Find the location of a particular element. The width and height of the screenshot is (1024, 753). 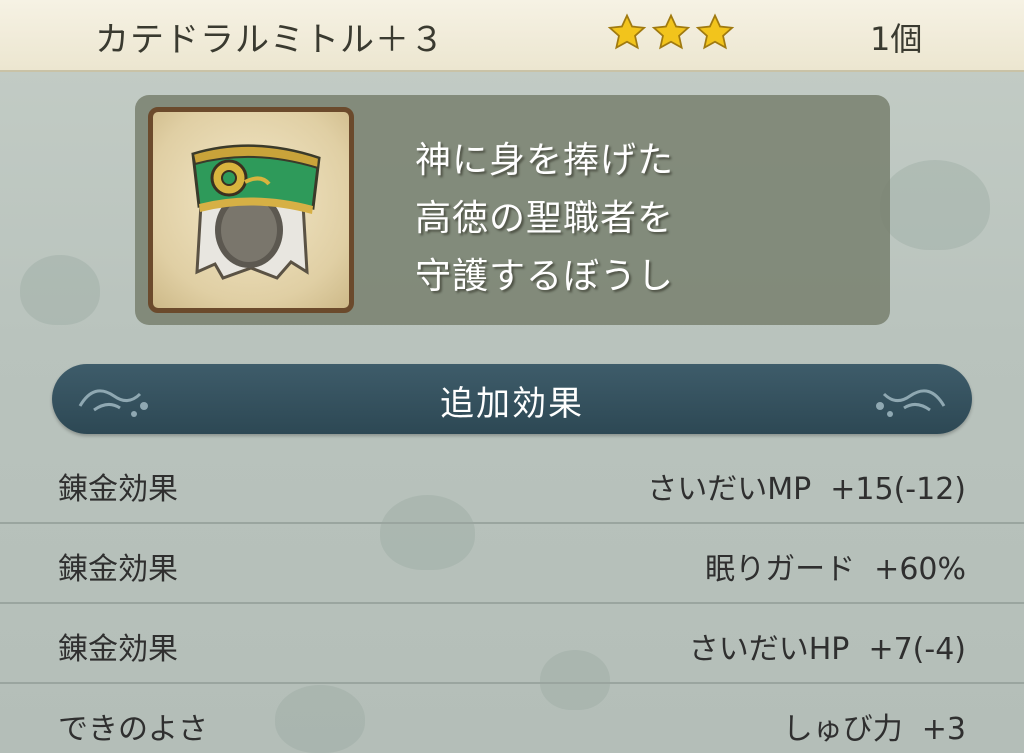

item-name: カテドラルミトル＋３ is located at coordinates (270, 40).